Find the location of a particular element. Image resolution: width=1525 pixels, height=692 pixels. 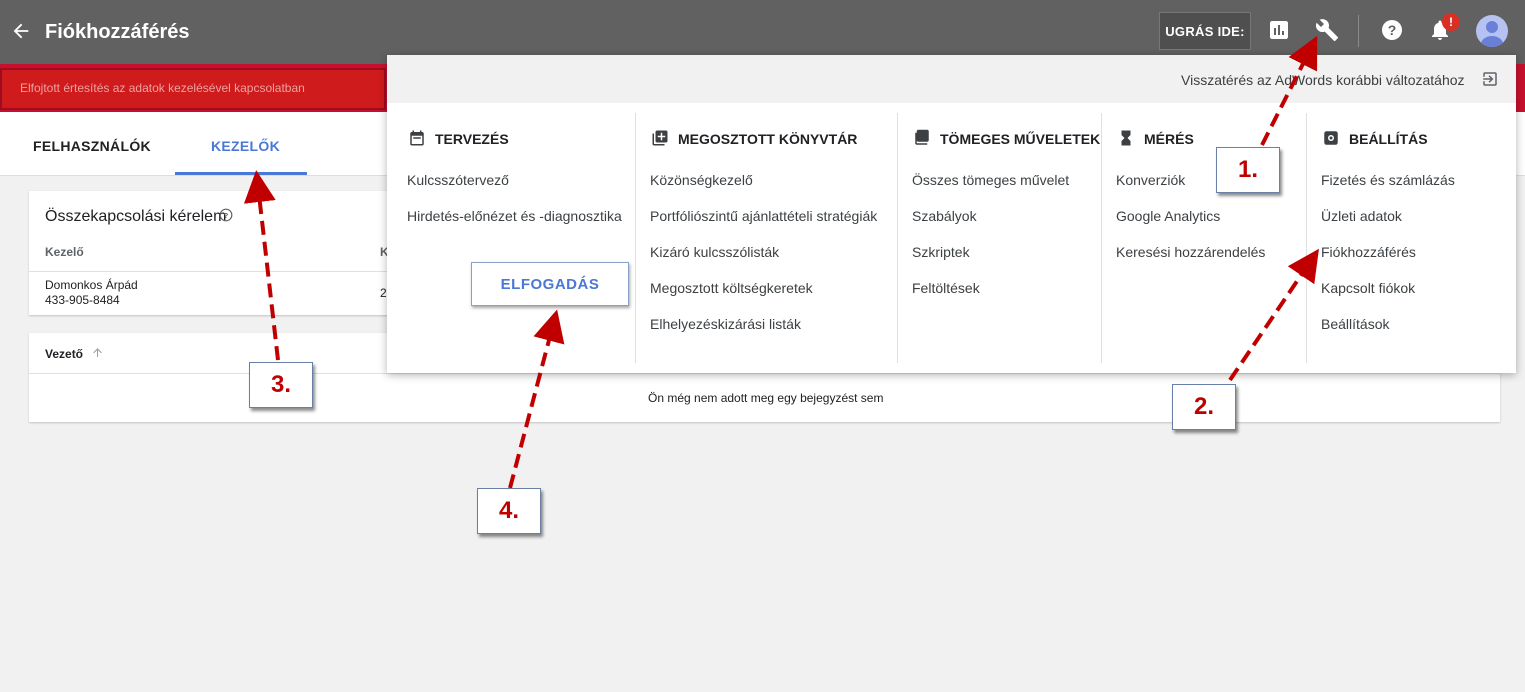

row-second-cell: 2 is located at coordinates (383, 293).